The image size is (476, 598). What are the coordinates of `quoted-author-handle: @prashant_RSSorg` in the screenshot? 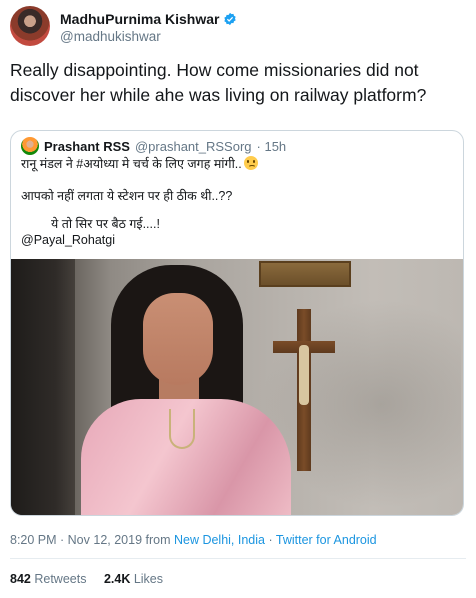 It's located at (193, 146).